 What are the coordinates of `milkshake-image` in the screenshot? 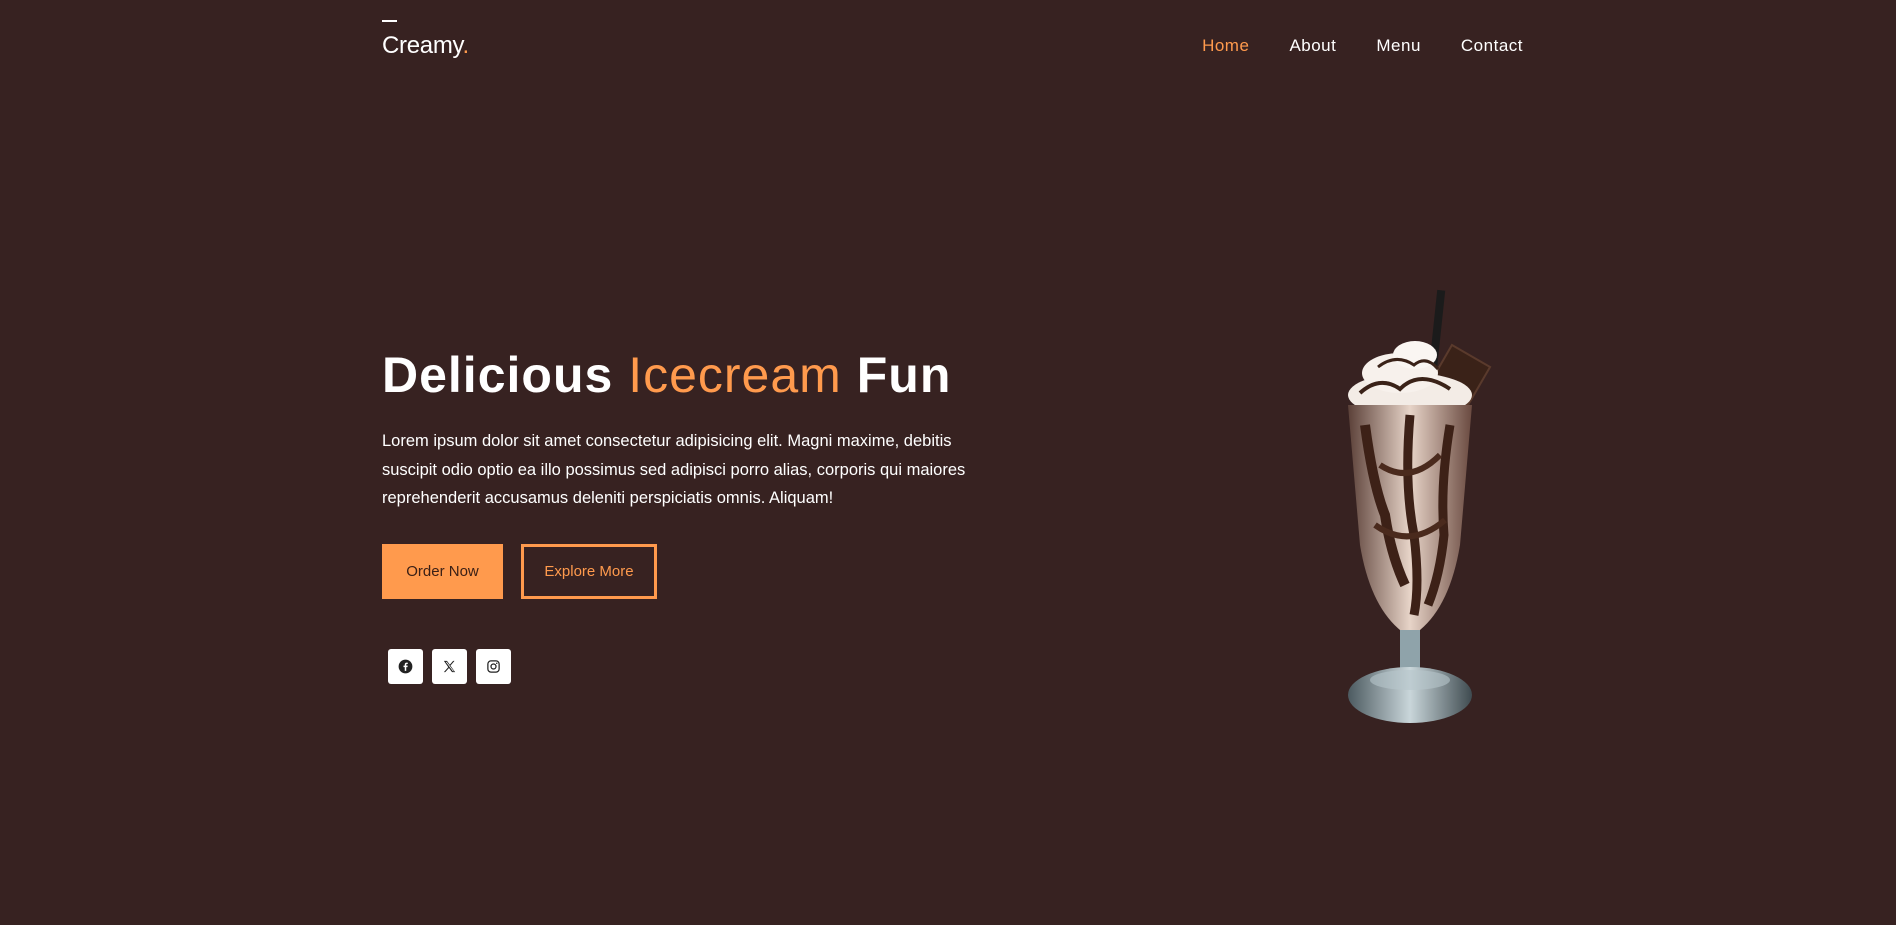 It's located at (1420, 506).